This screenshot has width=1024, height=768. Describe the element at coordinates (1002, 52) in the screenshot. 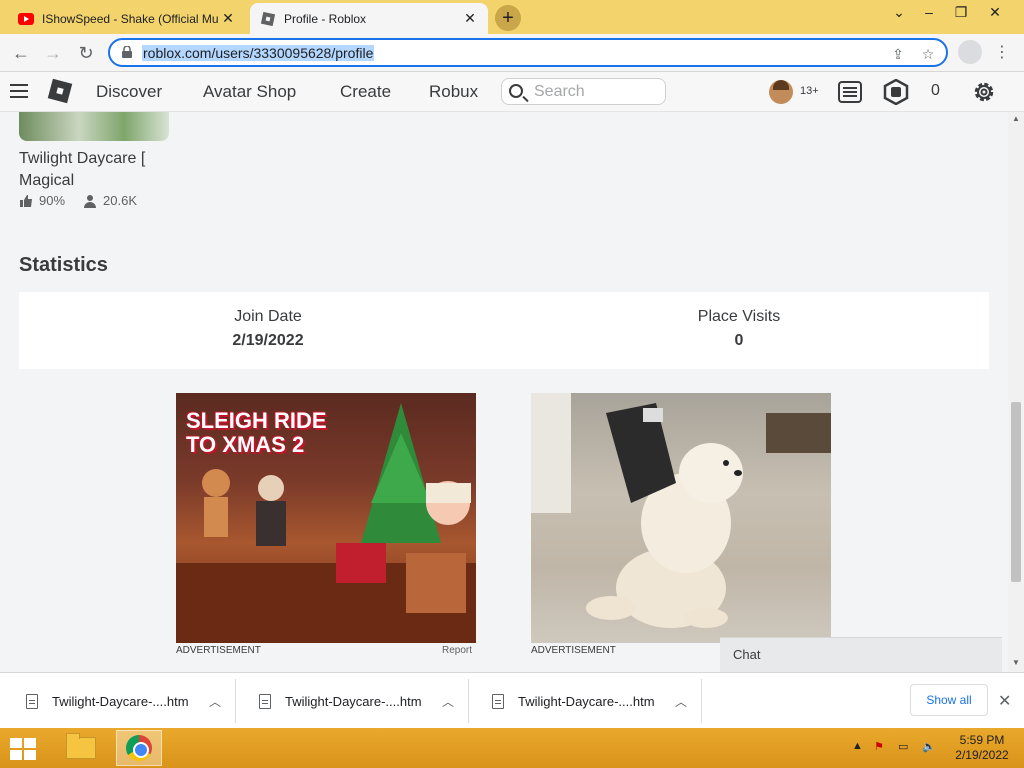

I see `menu-kebab-icon: ⋮` at that location.